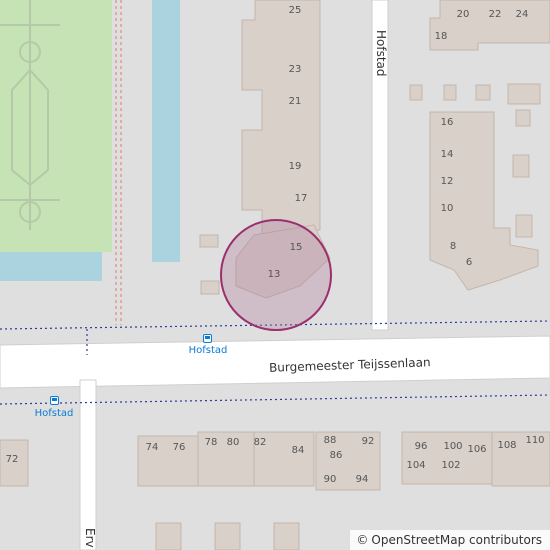  Describe the element at coordinates (421, 446) in the screenshot. I see `house-number: 96` at that location.